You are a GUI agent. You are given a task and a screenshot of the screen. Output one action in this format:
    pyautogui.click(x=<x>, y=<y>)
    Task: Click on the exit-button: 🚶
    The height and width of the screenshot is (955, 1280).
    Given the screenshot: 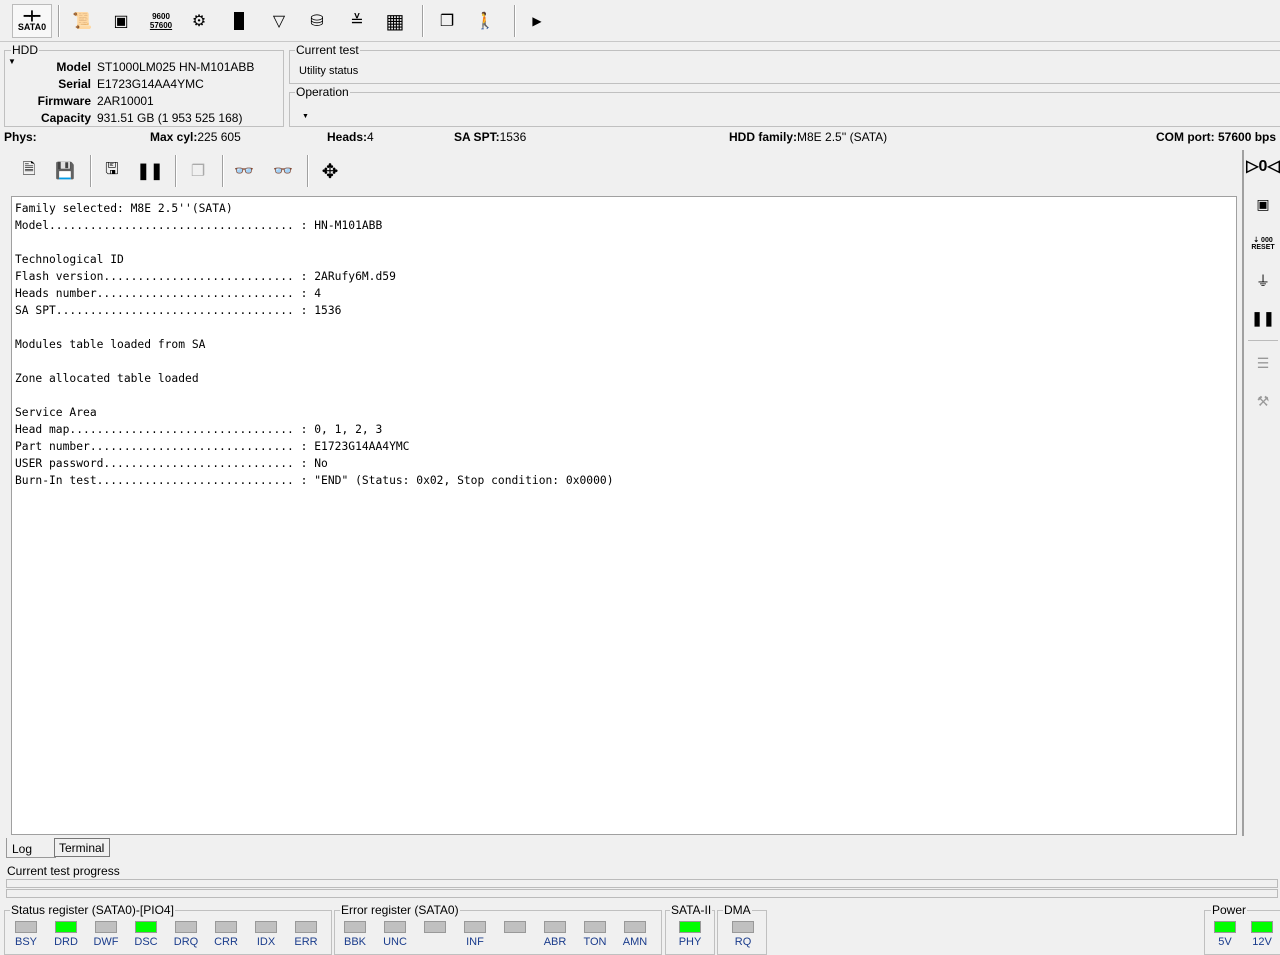 What is the action you would take?
    pyautogui.click(x=485, y=21)
    